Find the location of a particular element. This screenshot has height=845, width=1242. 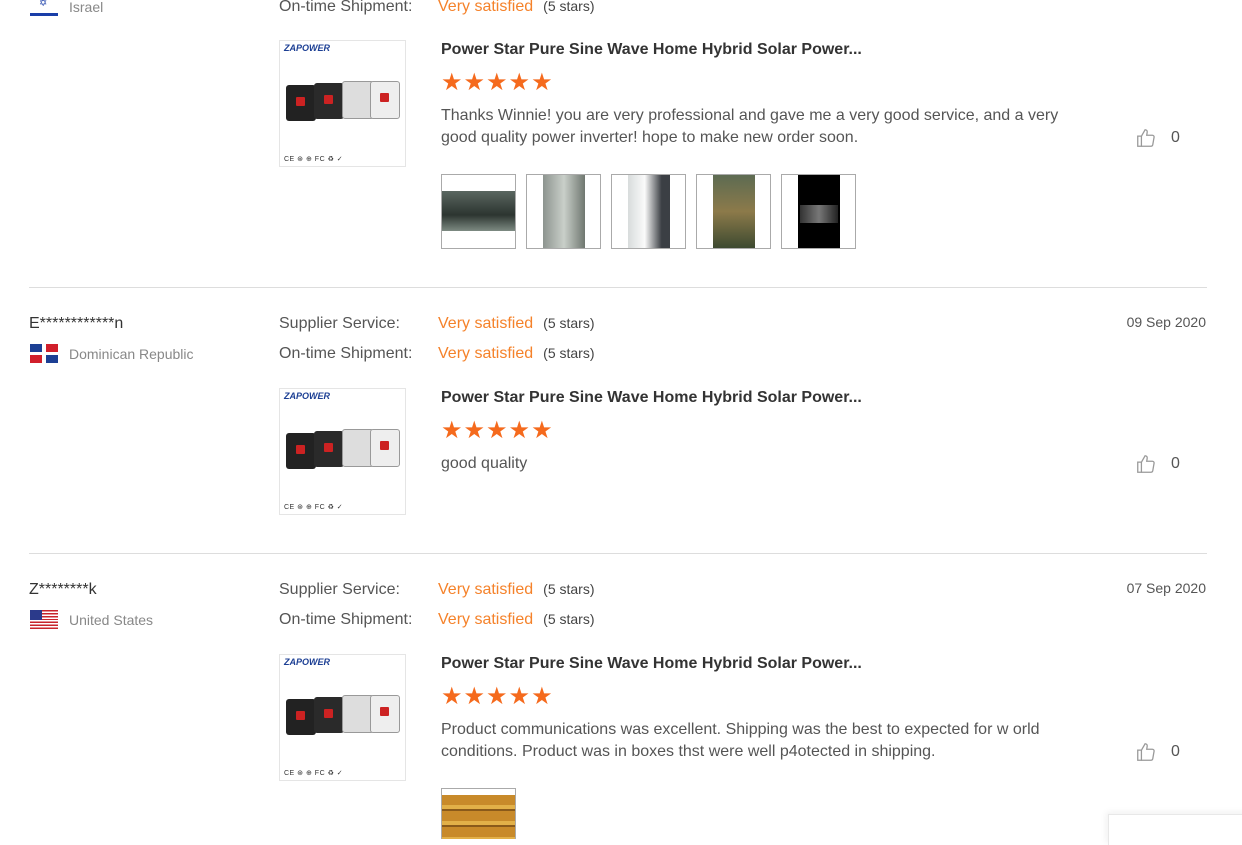

reviewer-country: United States is located at coordinates (91, 619).